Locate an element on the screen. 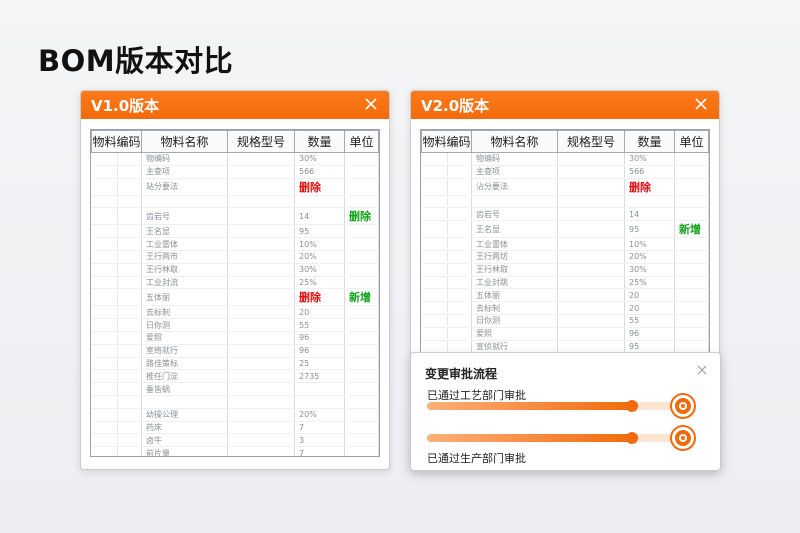 Image resolution: width=800 pixels, height=533 pixels. table-row: 王行两市 20% is located at coordinates (235, 257).